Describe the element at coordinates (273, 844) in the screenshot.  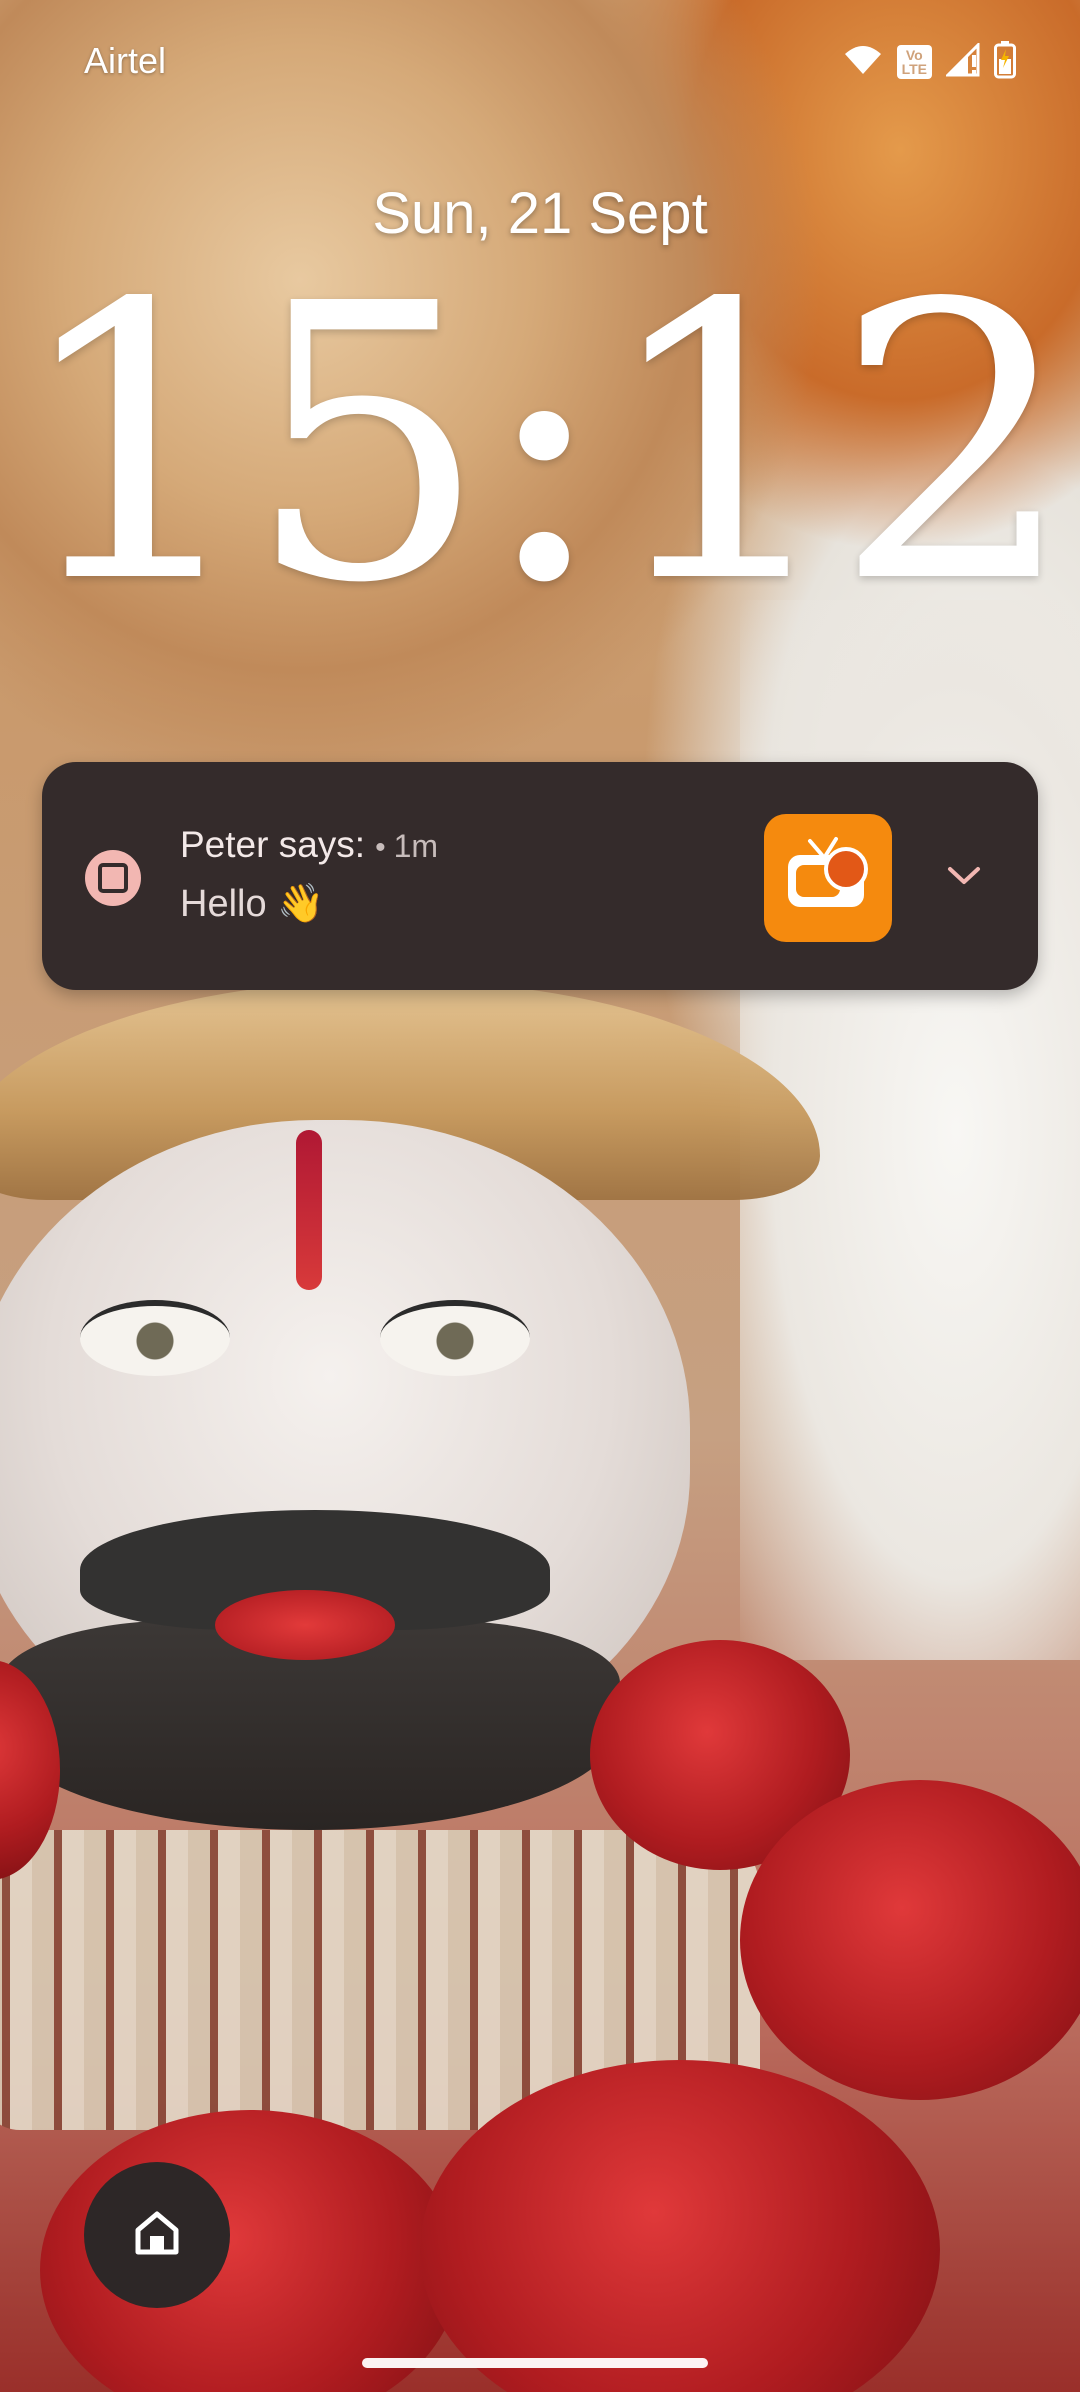
I see `notification-sender: Peter says:` at that location.